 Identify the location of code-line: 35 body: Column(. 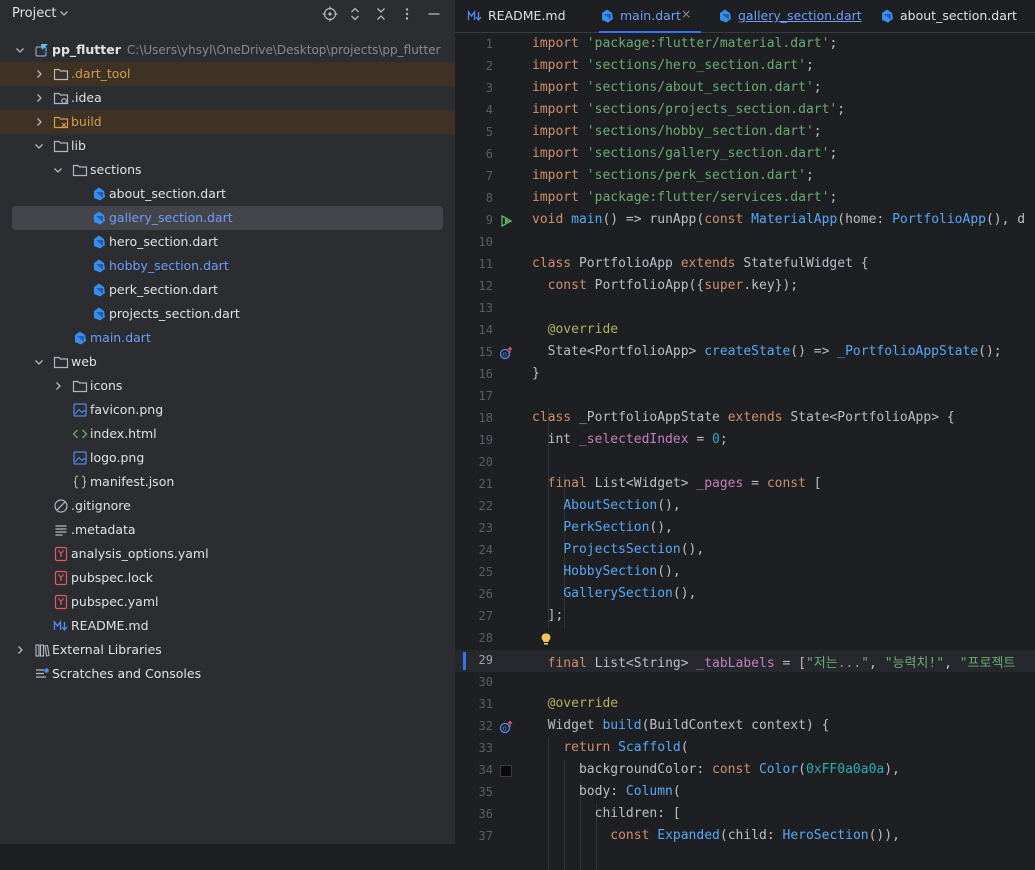
(745, 793).